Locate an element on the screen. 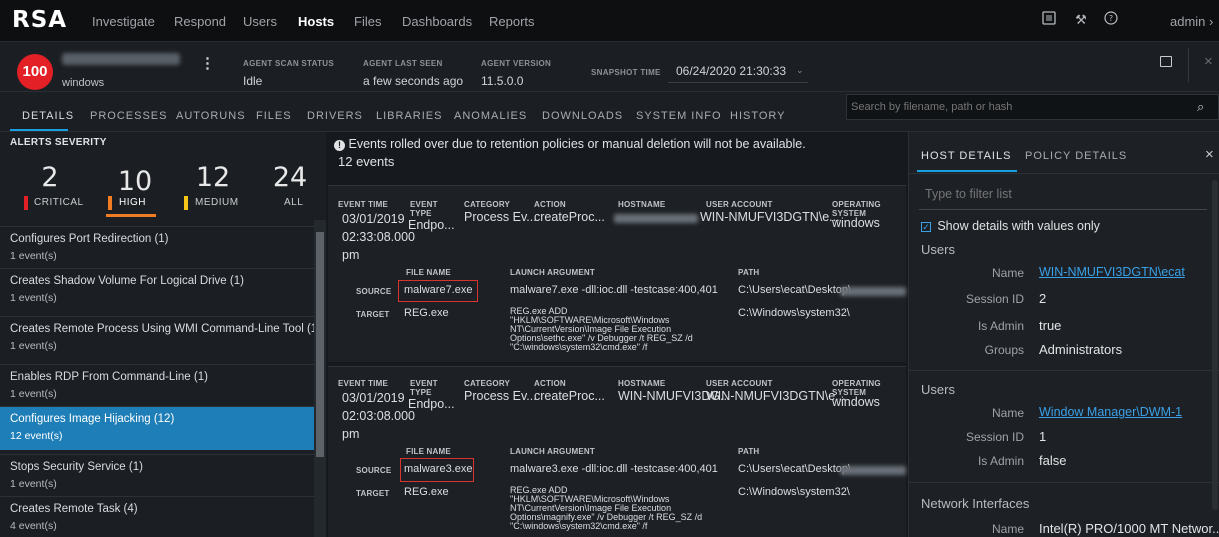 The height and width of the screenshot is (537, 1219). tab-details: DETAILS is located at coordinates (48, 116).